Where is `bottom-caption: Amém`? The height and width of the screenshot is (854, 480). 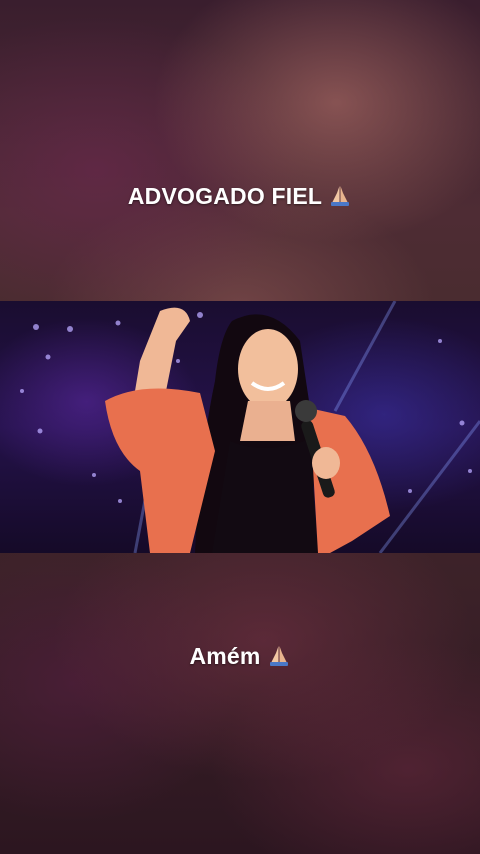 bottom-caption: Amém is located at coordinates (240, 658).